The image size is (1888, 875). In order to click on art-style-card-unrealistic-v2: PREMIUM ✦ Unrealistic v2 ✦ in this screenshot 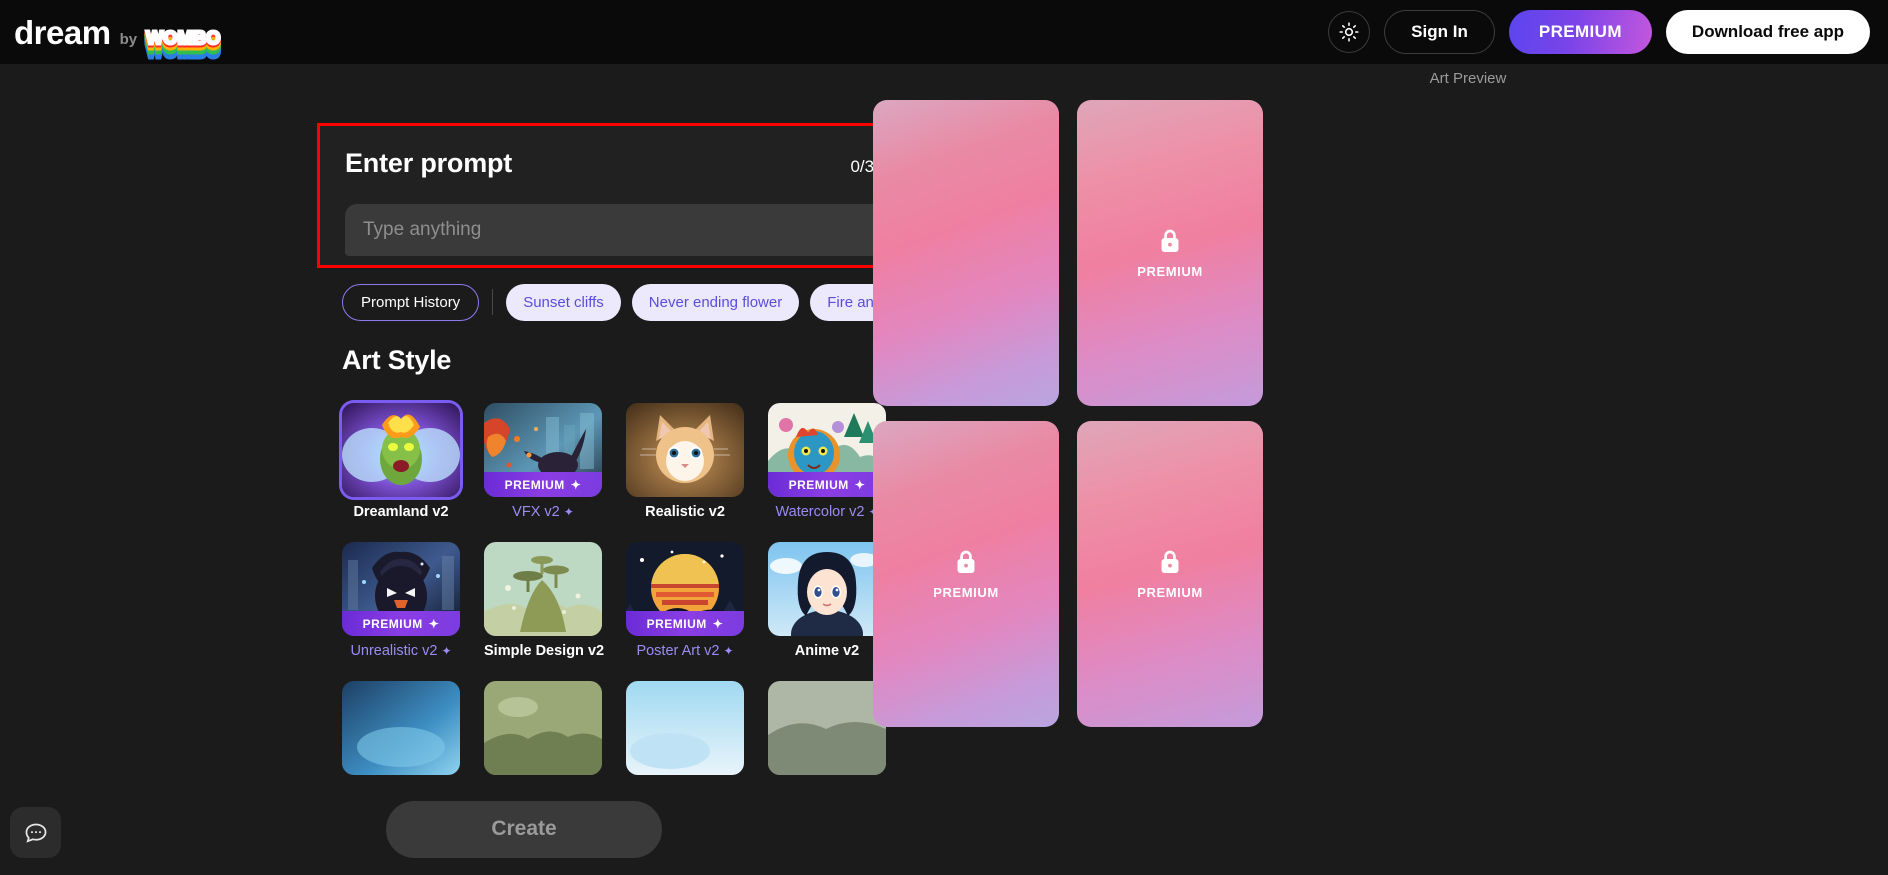, I will do `click(401, 600)`.